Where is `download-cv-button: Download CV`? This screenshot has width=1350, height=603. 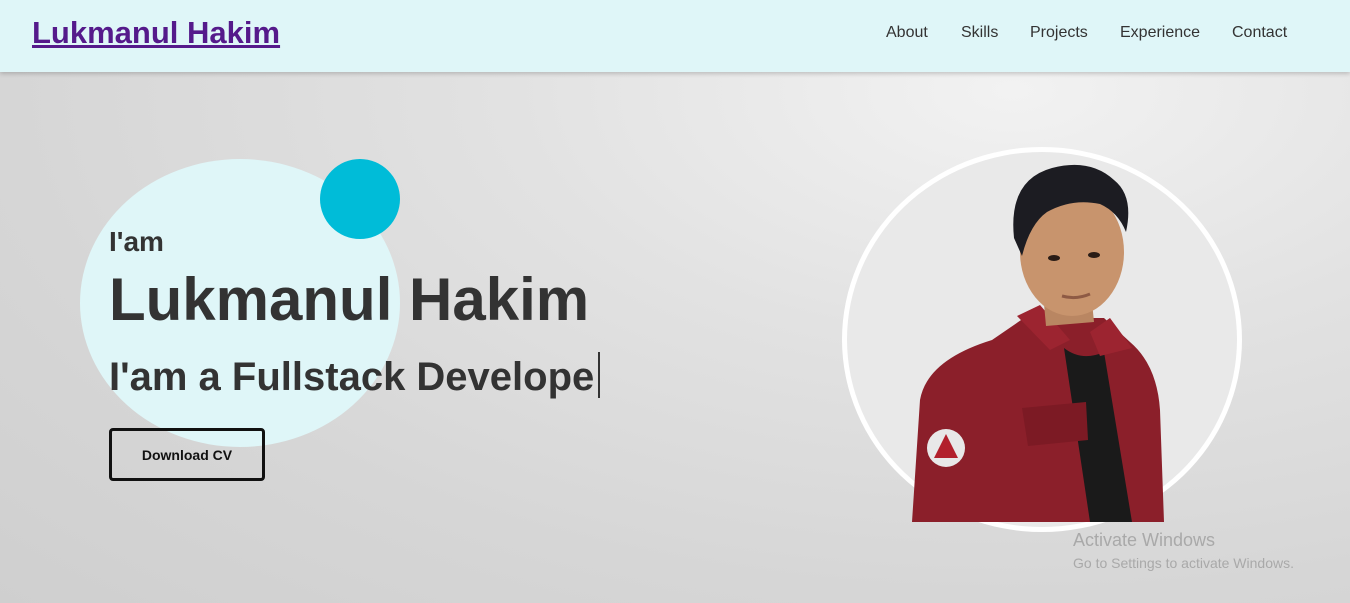 download-cv-button: Download CV is located at coordinates (187, 454).